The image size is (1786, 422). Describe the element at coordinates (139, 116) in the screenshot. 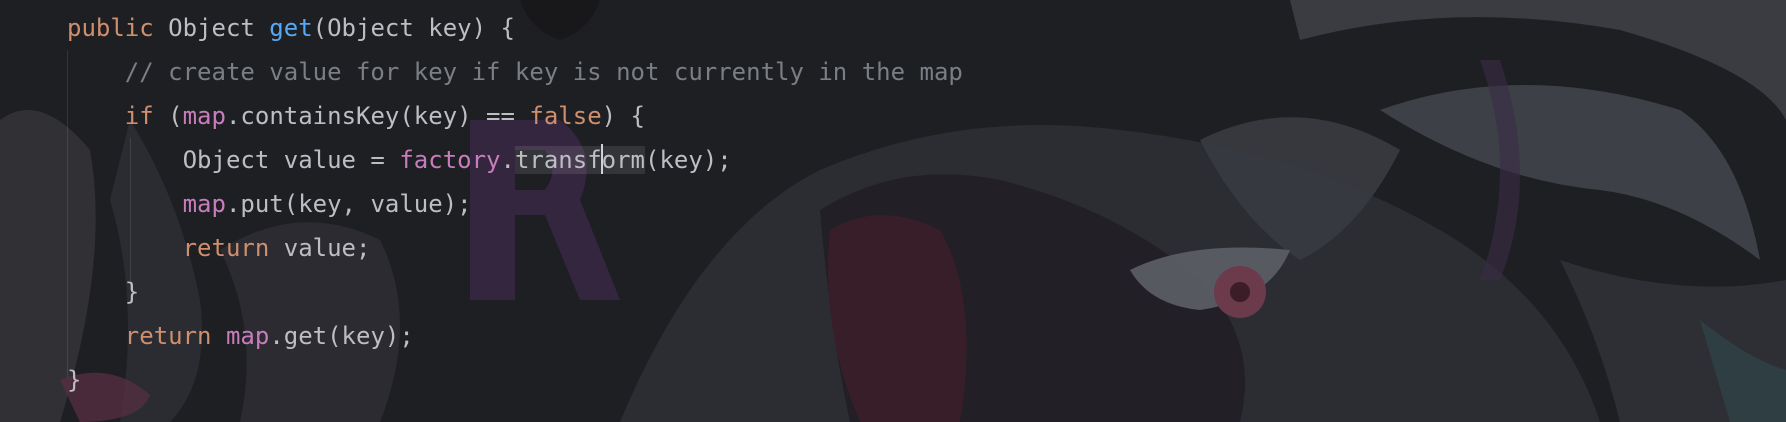

I see `code-token-kw: if` at that location.